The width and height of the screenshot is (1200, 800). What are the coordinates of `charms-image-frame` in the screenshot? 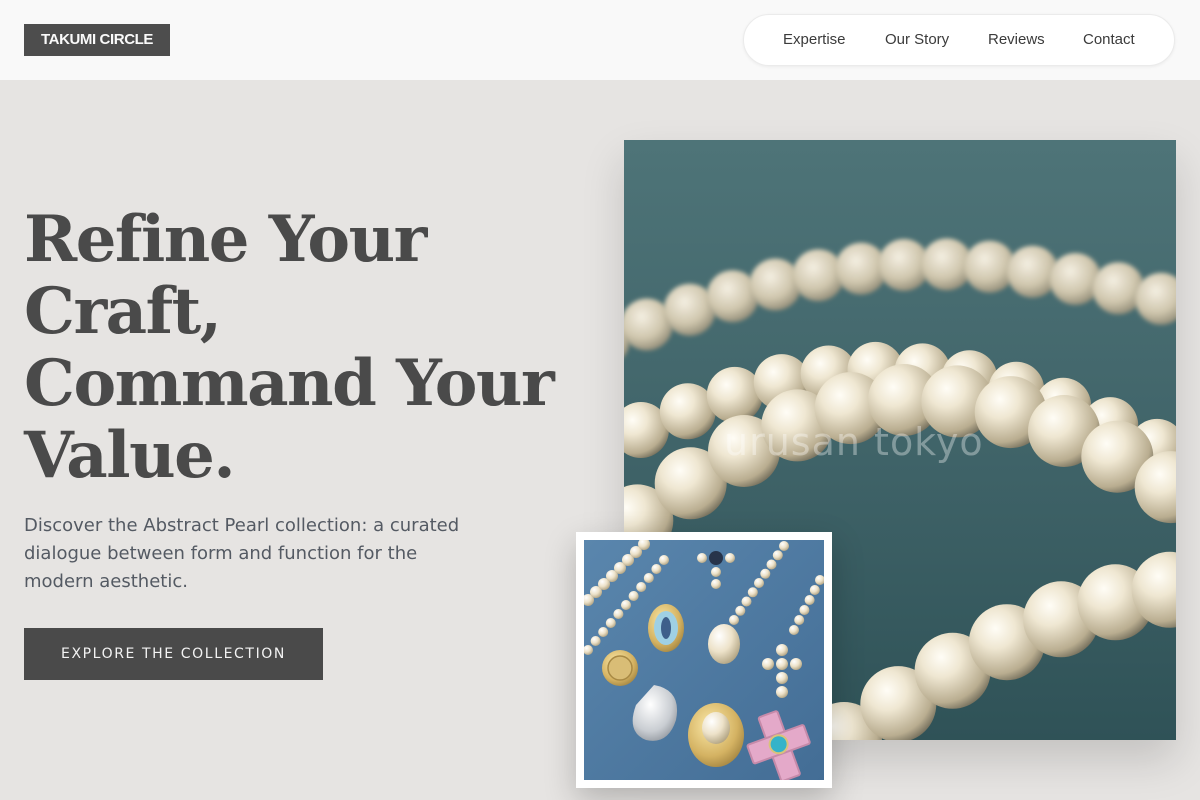 It's located at (704, 660).